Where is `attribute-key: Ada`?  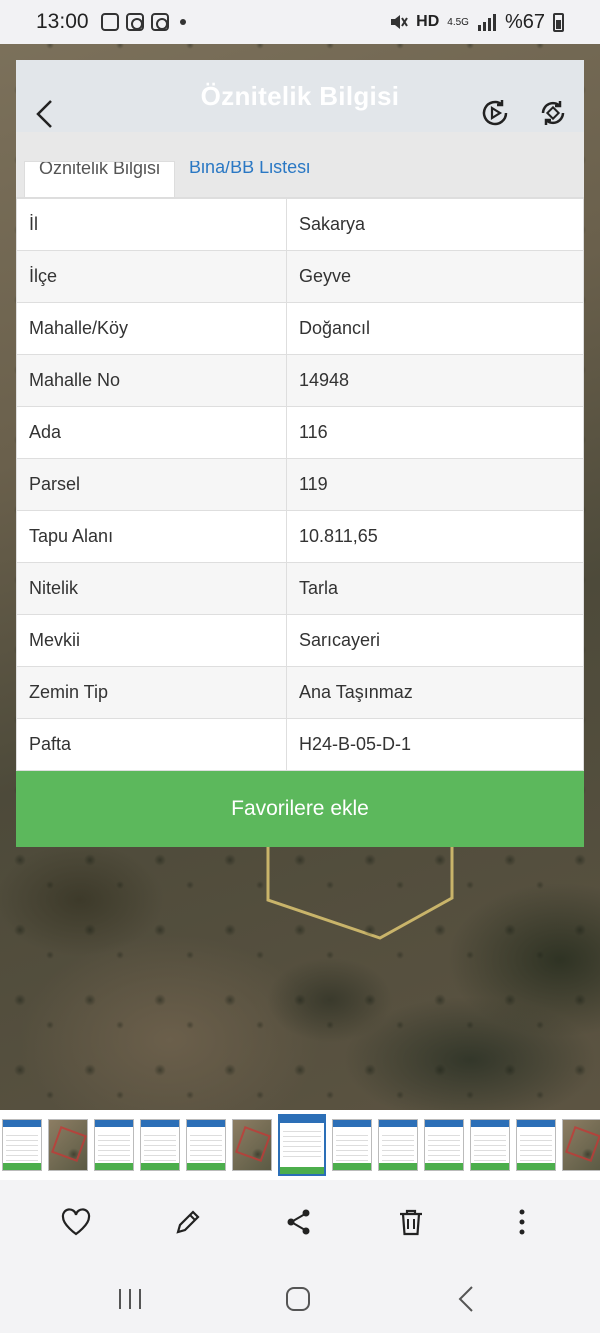 attribute-key: Ada is located at coordinates (151, 432).